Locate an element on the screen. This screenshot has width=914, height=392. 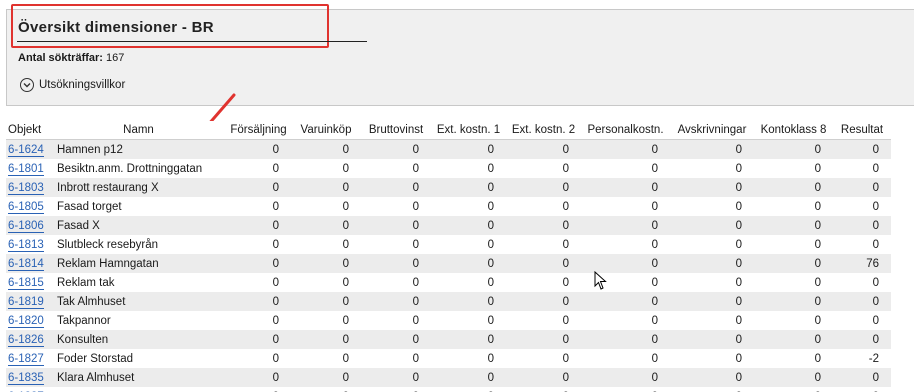
table-row: 6-1624 Hamnen p12 0 0 0 0 0 0 0 0 0 is located at coordinates (448, 149).